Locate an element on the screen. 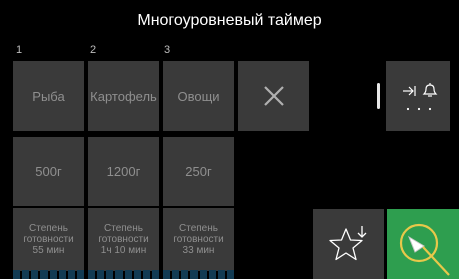 The width and height of the screenshot is (459, 279). bell-icon is located at coordinates (430, 90).